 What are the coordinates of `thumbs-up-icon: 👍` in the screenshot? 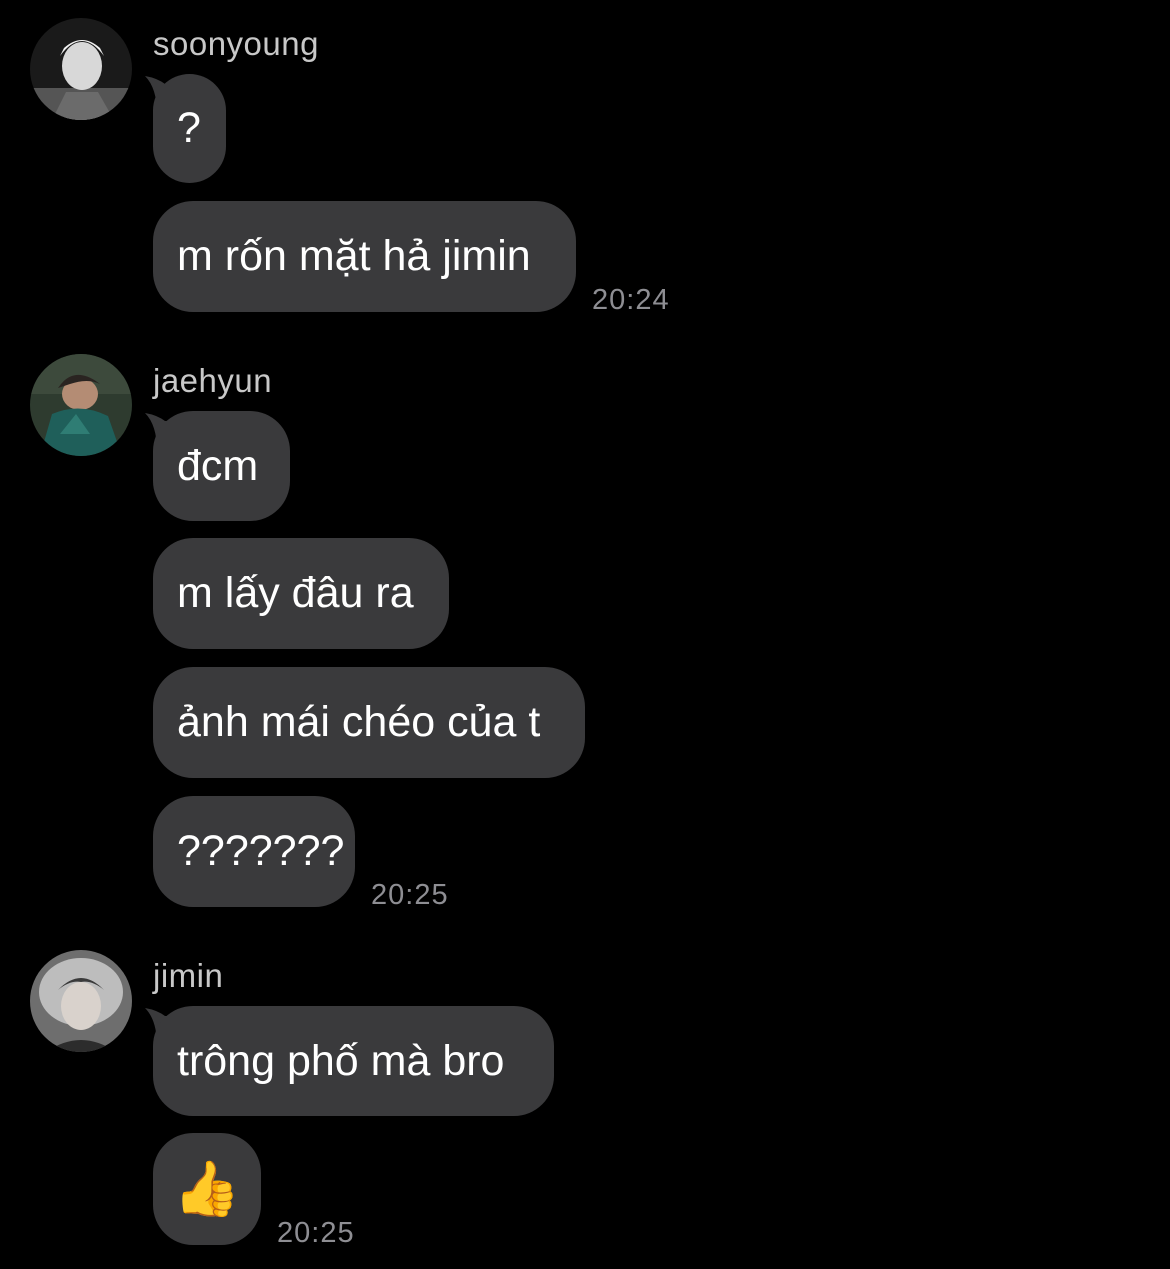 It's located at (207, 1189).